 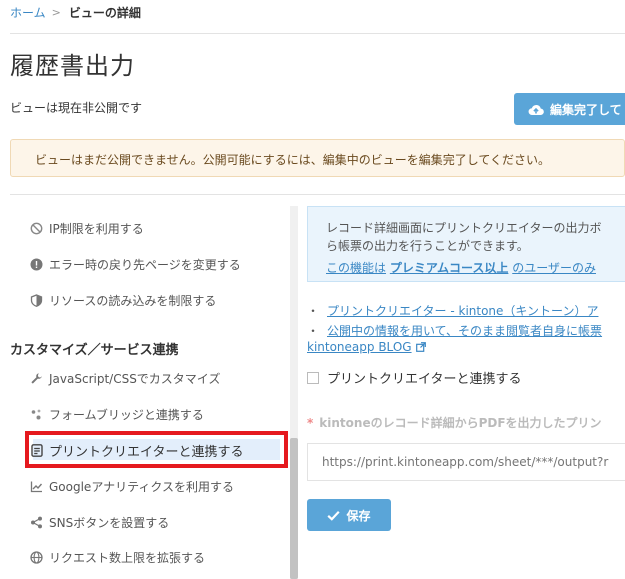 I want to click on sidebar-item-sns-buttons: SNSボタンを設置する, so click(x=99, y=522).